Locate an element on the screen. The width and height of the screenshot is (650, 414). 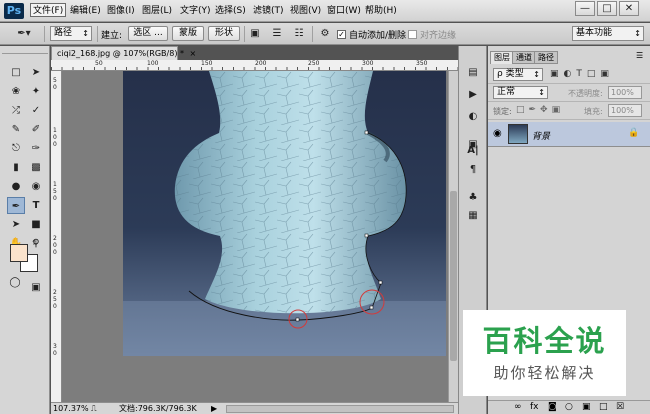
opacity-input: 100% is located at coordinates (625, 92).